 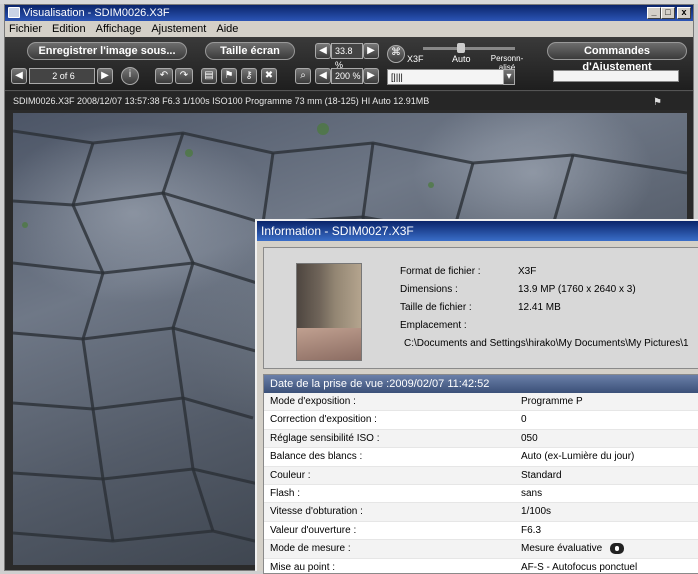 I want to click on info-thumbnail, so click(x=329, y=312).